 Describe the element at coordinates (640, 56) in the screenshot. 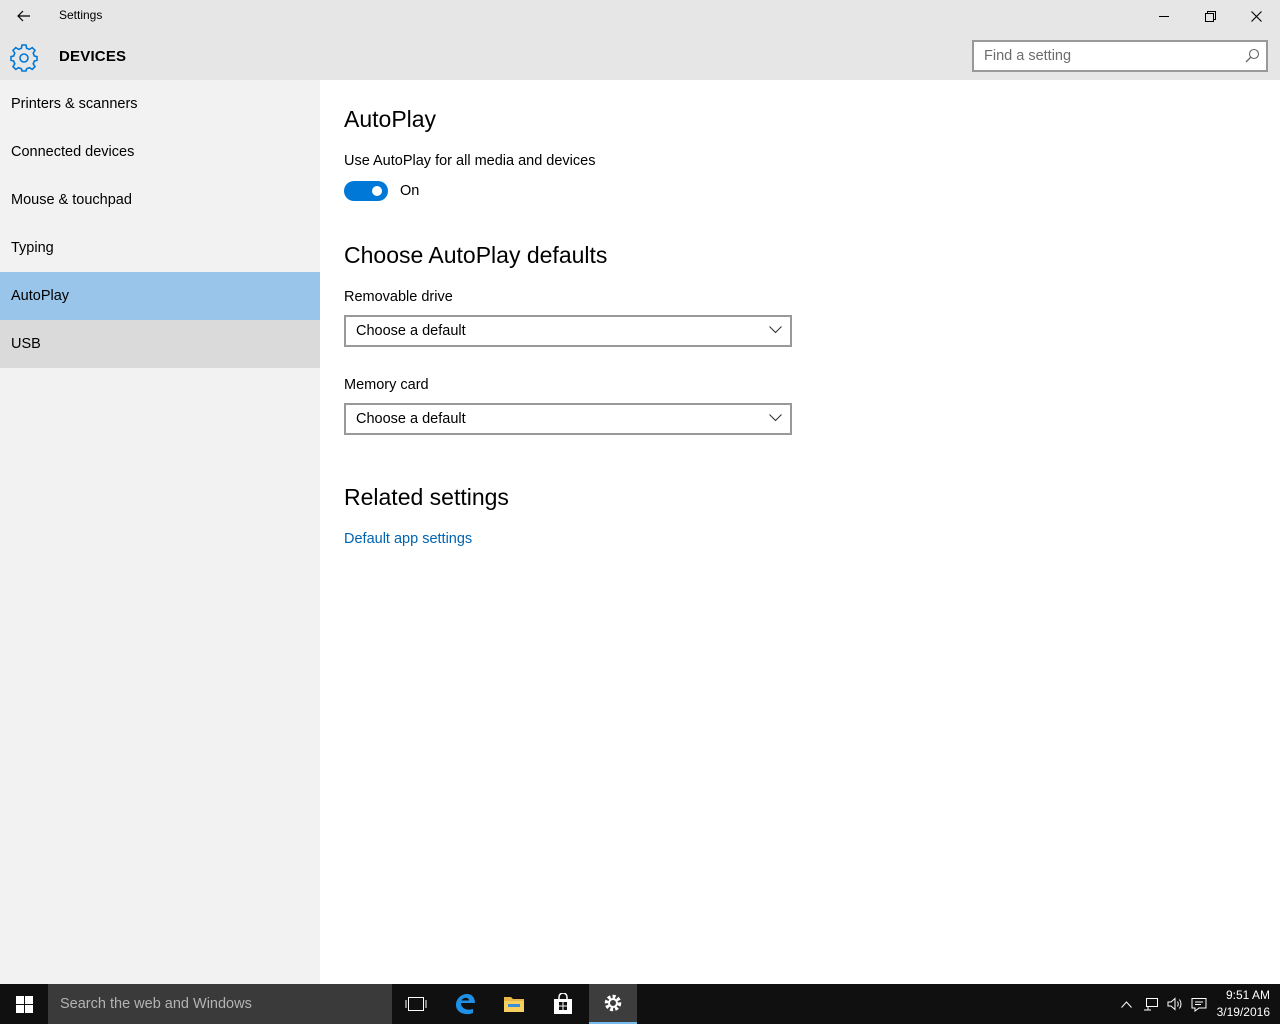

I see `settings-header: DEVICES` at that location.